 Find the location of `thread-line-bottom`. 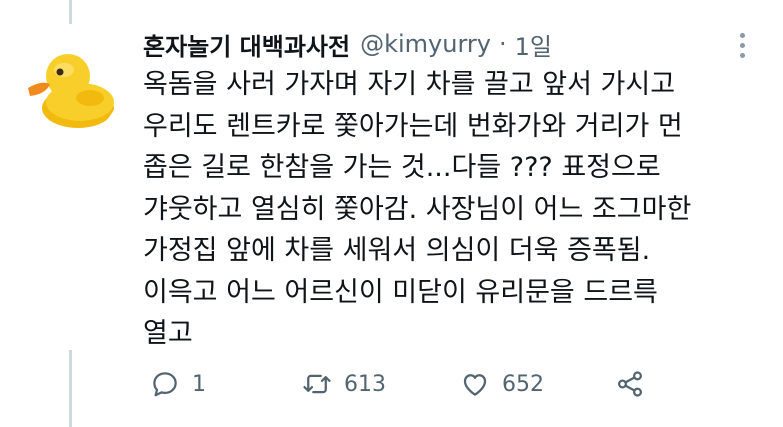

thread-line-bottom is located at coordinates (70, 388).